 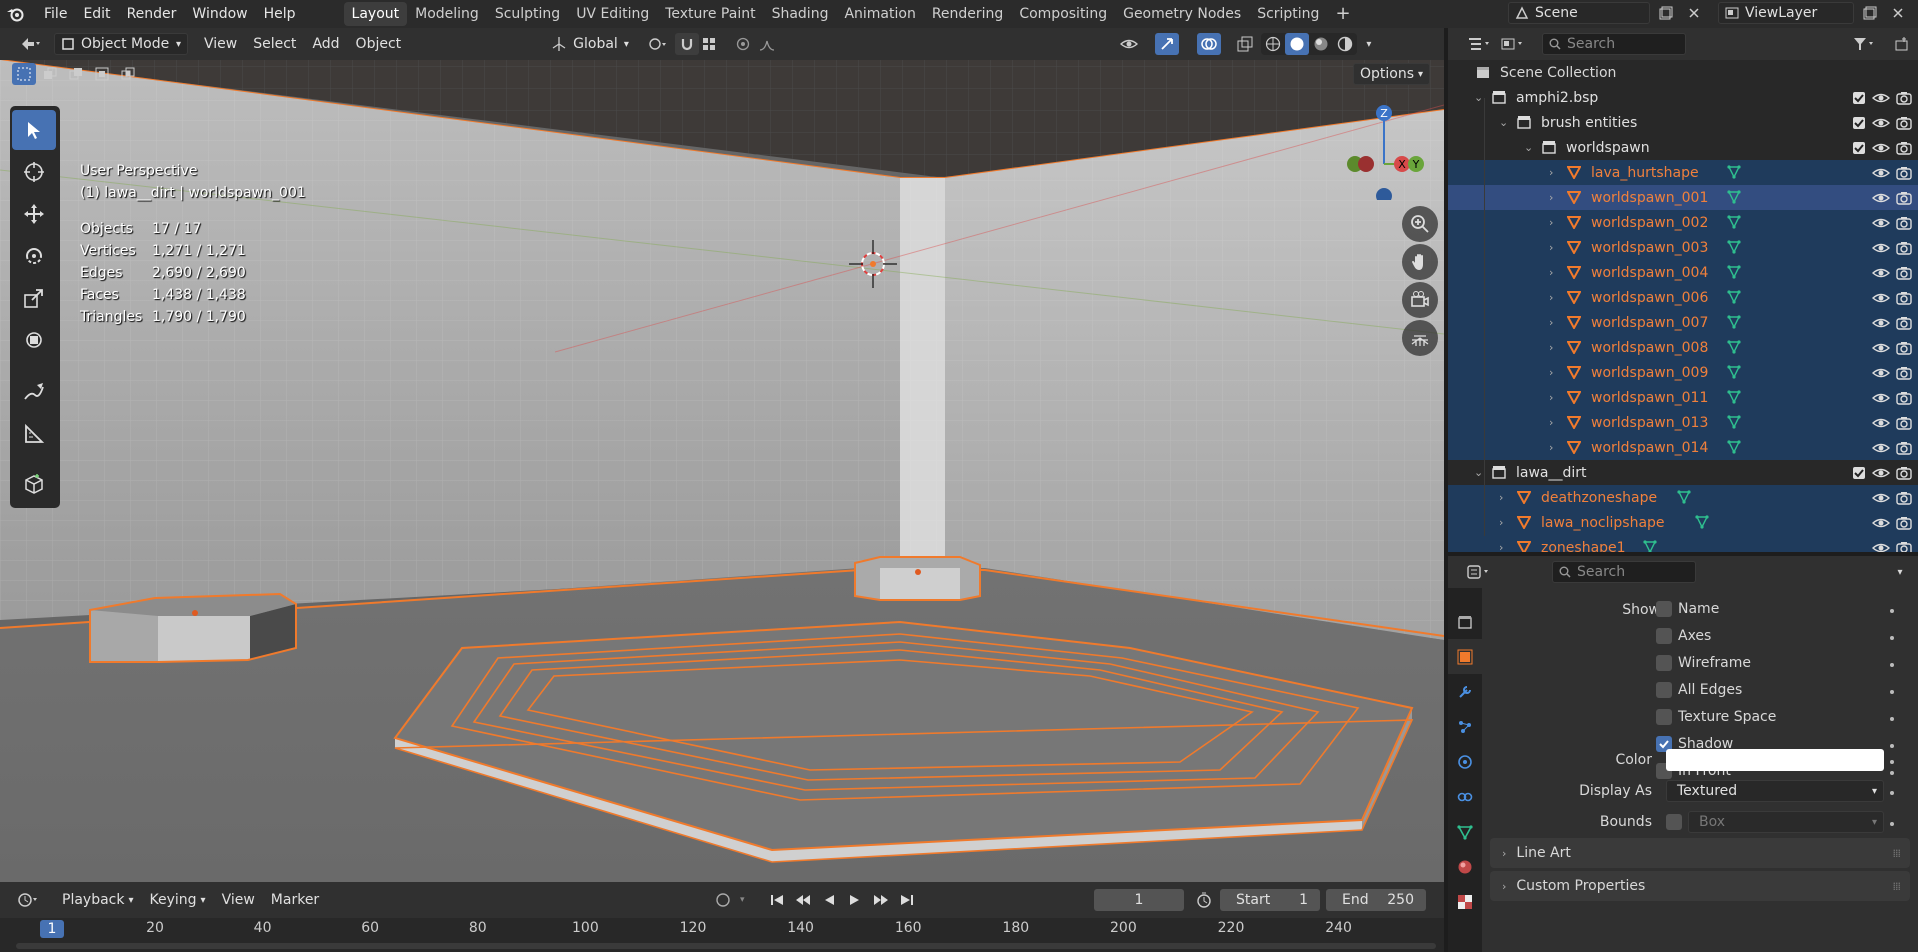 I want to click on wireframe-shading-icon, so click(x=1273, y=44).